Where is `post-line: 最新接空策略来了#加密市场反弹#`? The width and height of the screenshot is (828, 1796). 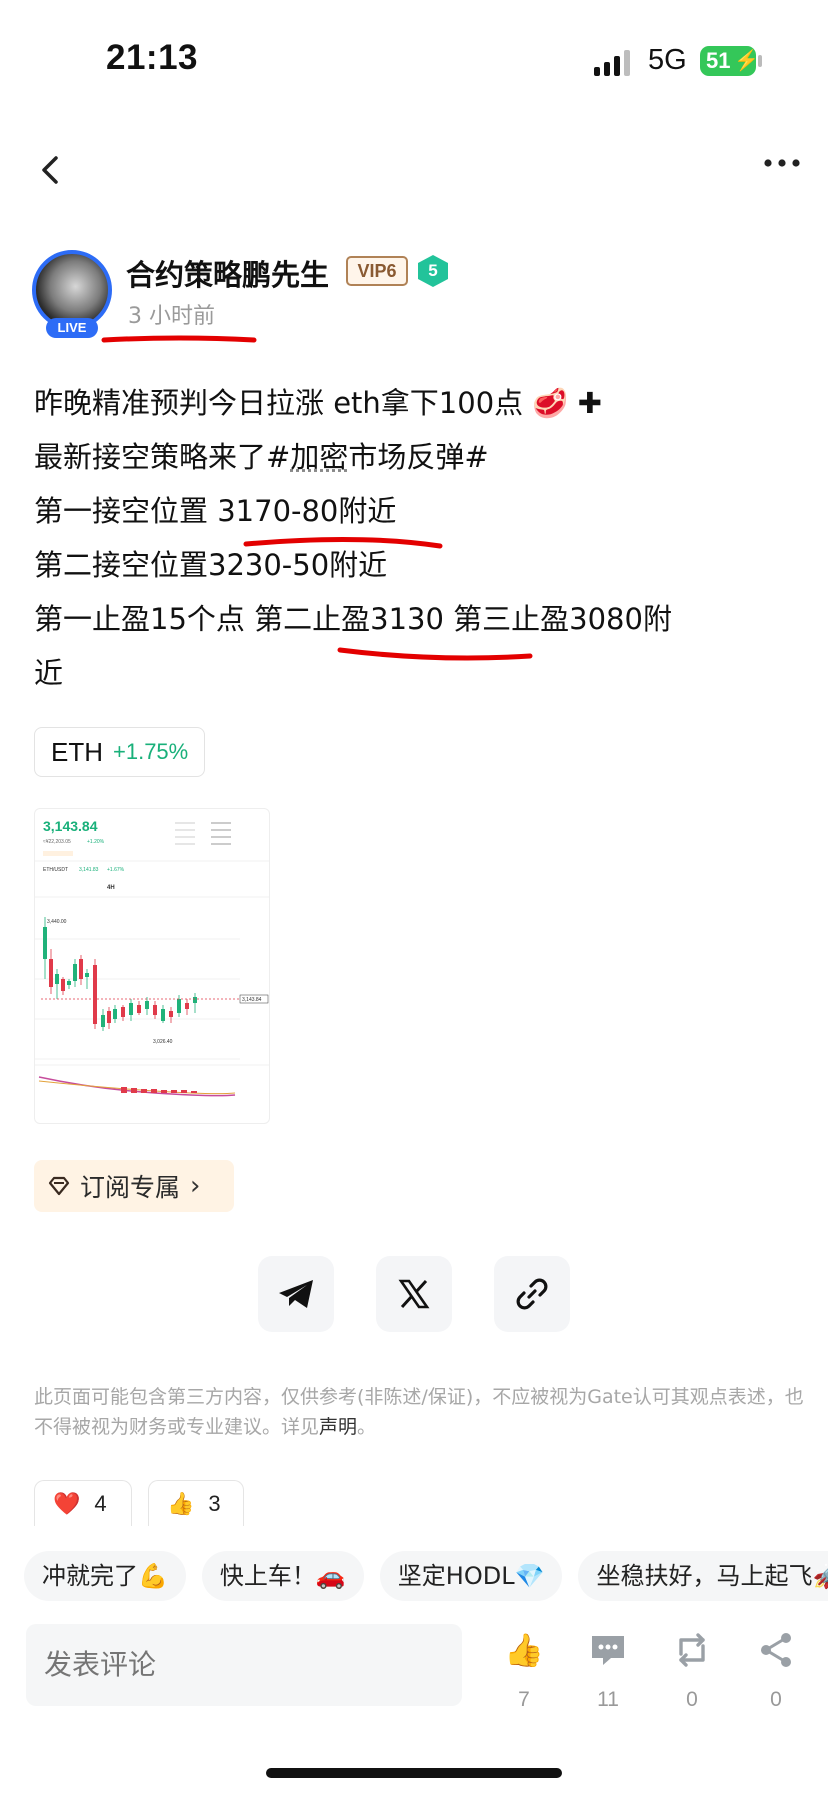 post-line: 最新接空策略来了#加密市场反弹# is located at coordinates (414, 457).